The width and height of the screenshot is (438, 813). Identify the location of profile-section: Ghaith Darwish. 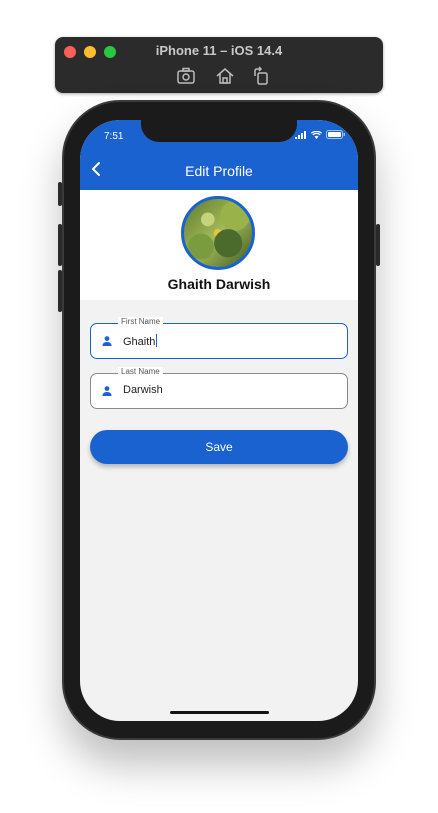
(219, 245).